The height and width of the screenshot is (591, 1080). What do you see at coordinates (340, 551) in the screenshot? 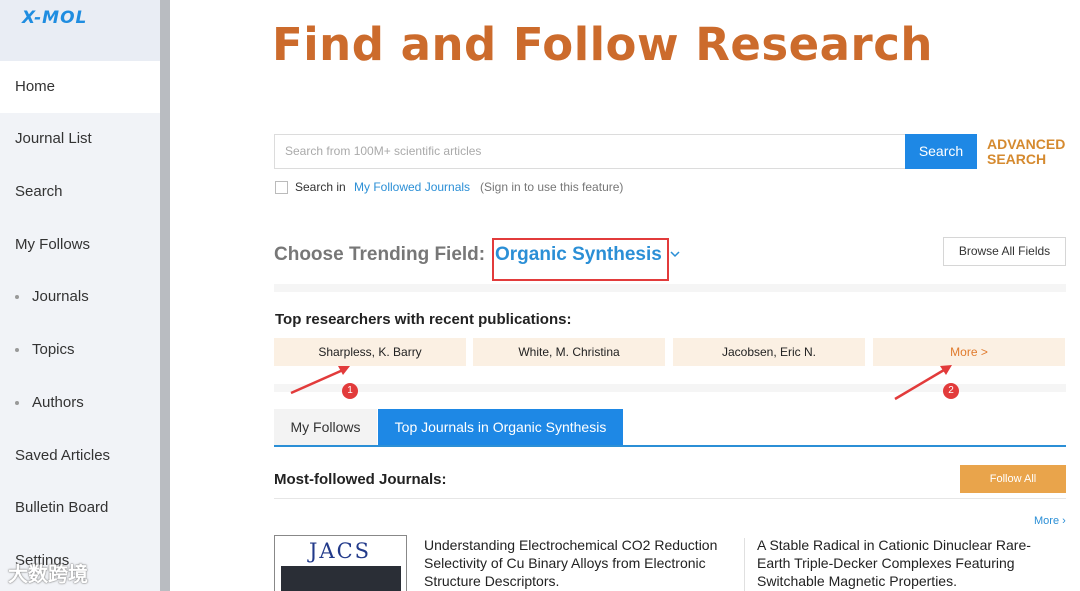
I see `jacs-cover-title: JACS` at bounding box center [340, 551].